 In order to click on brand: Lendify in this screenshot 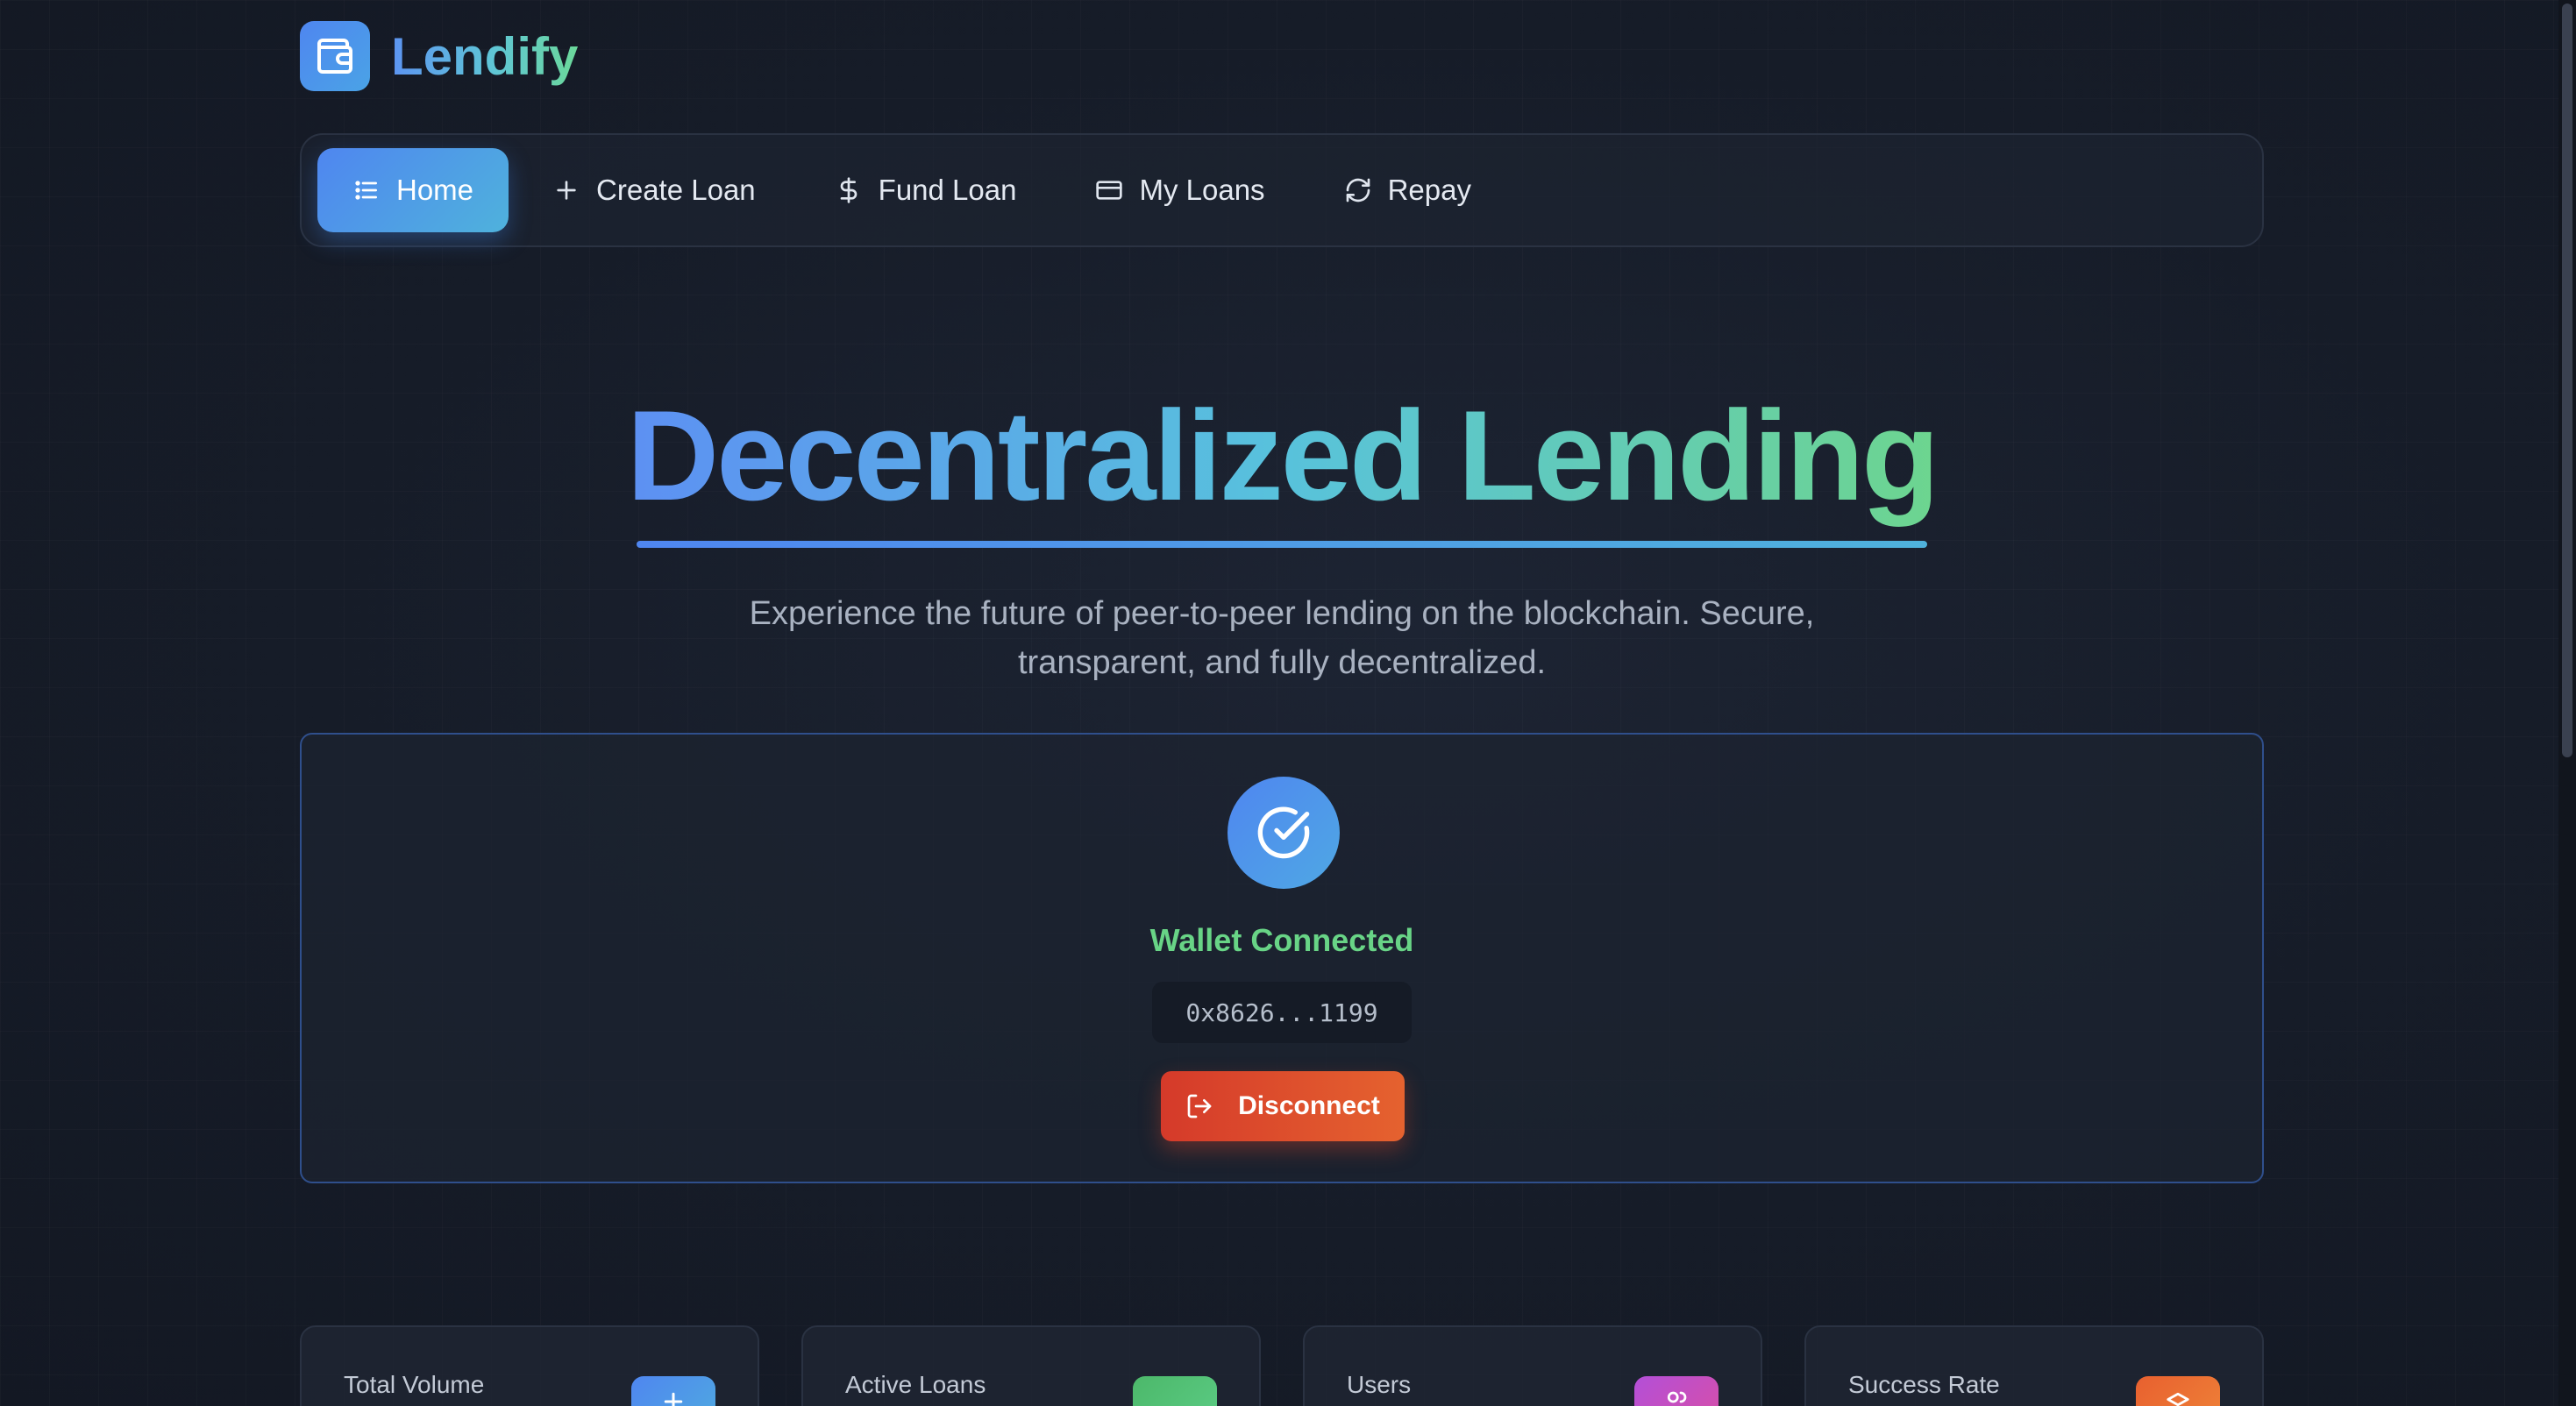, I will do `click(439, 56)`.